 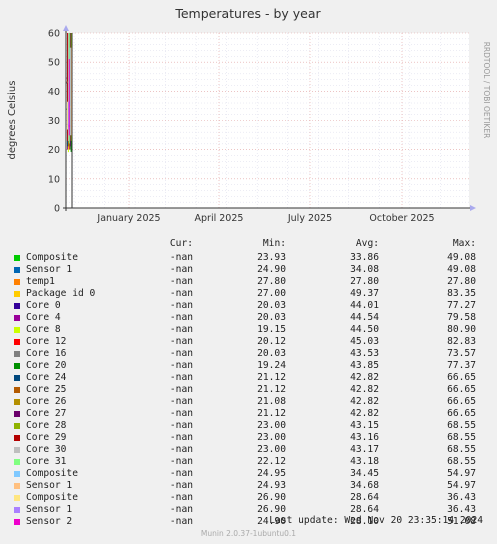 I want to click on y-tick-label: 40, so click(x=54, y=92).